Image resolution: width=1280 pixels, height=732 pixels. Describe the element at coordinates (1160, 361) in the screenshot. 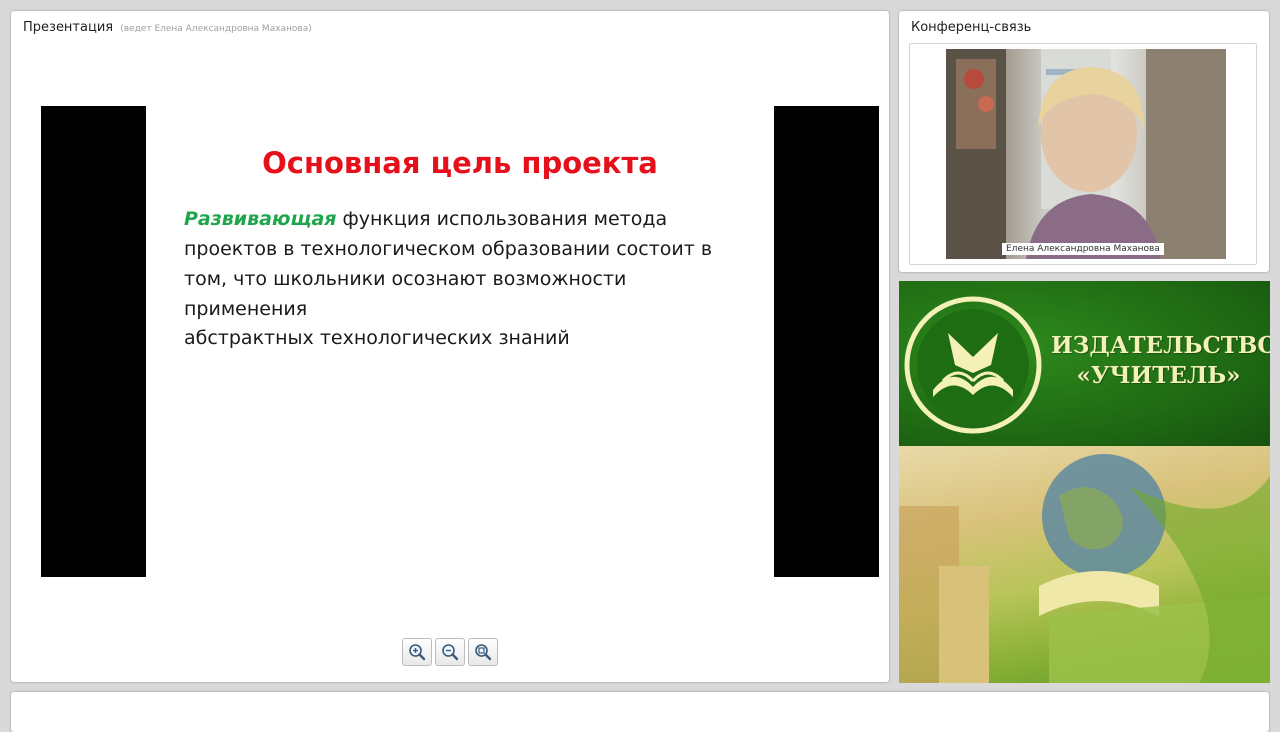

I see `publisher-name: ИЗДАТЕЛЬСТВО «УЧИТЕЛЬ»` at that location.